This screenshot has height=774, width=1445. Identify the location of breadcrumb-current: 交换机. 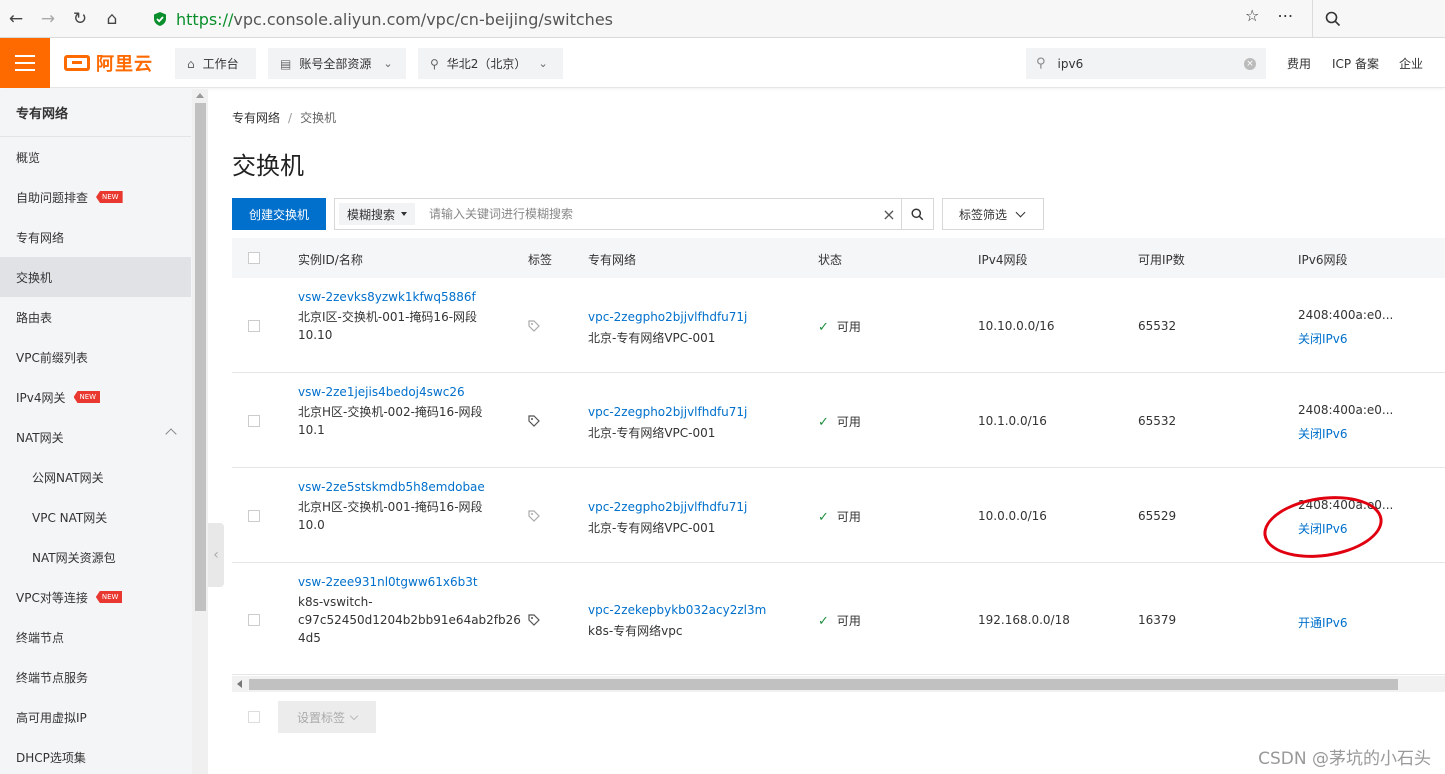
(318, 118).